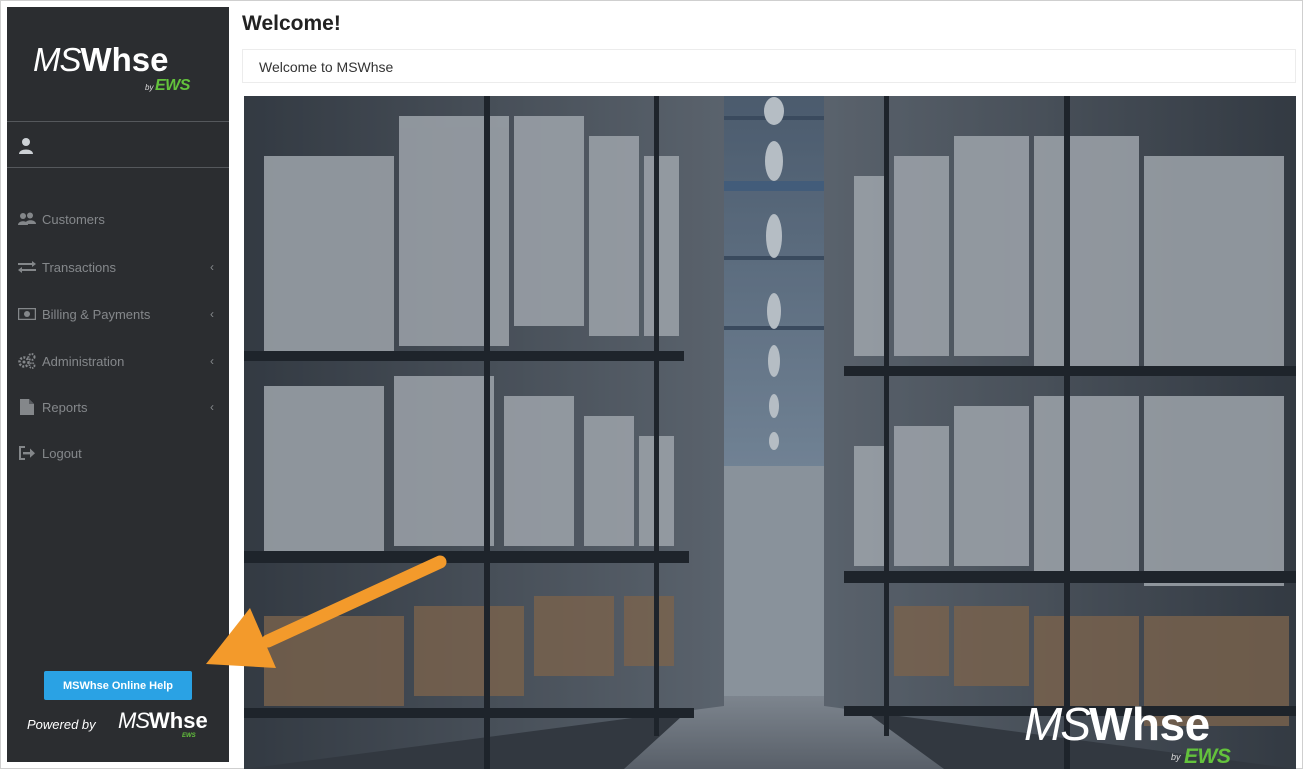 This screenshot has height=769, width=1303. I want to click on sidebar-item-transactions: Transactions ‹, so click(118, 267).